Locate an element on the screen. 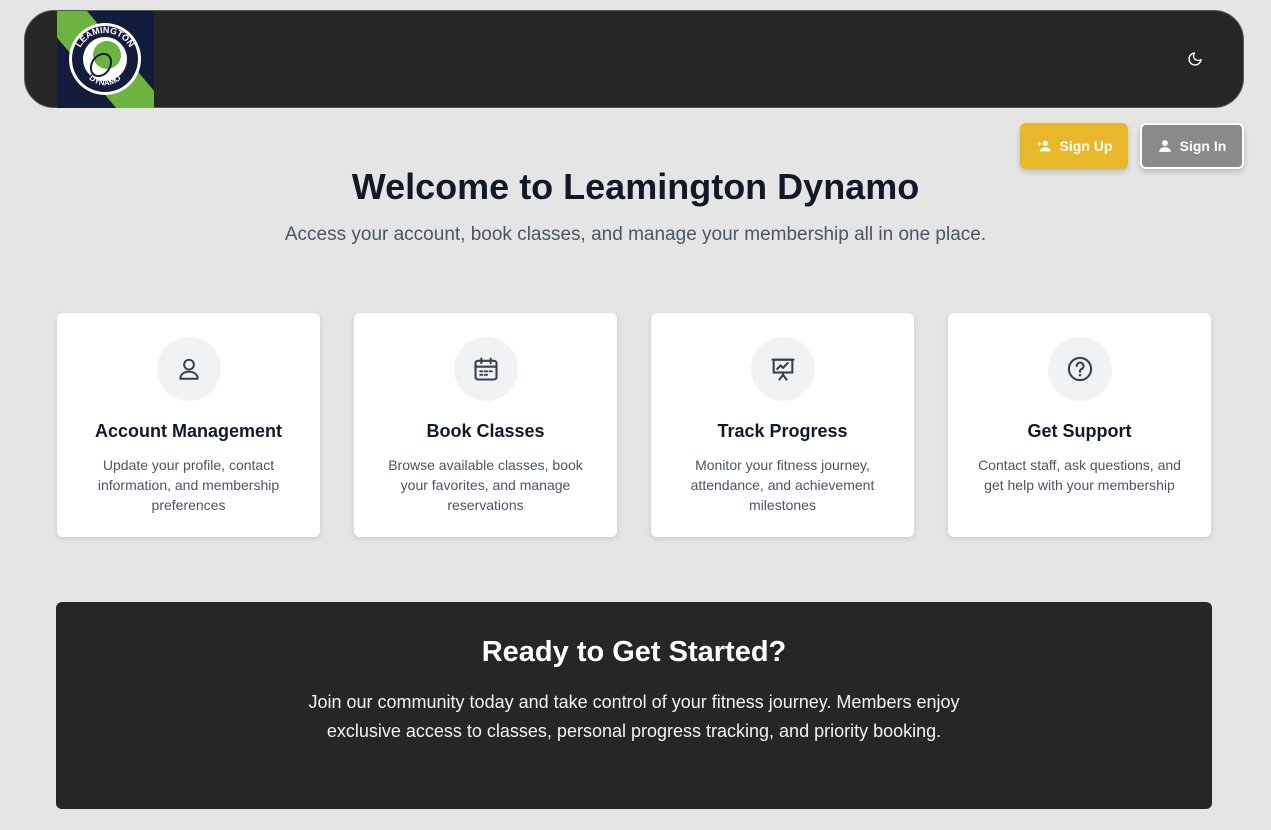  sign-up-label: Sign Up is located at coordinates (1086, 146).